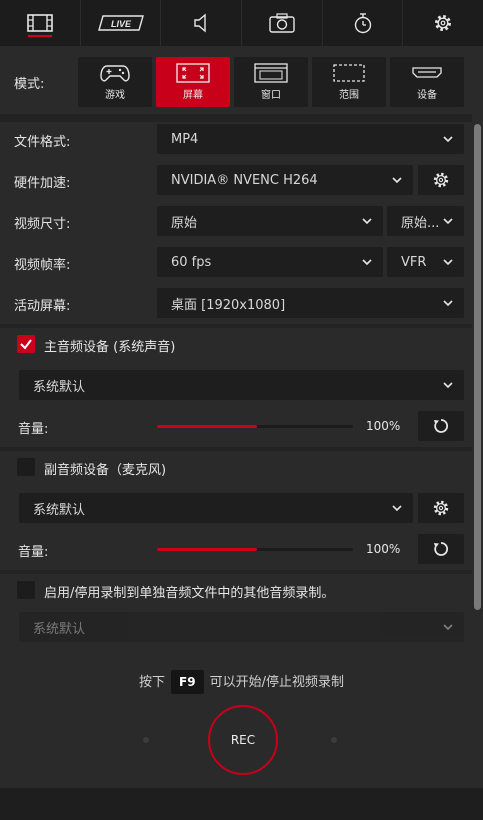  I want to click on live-icon-label: LIVE, so click(120, 24).